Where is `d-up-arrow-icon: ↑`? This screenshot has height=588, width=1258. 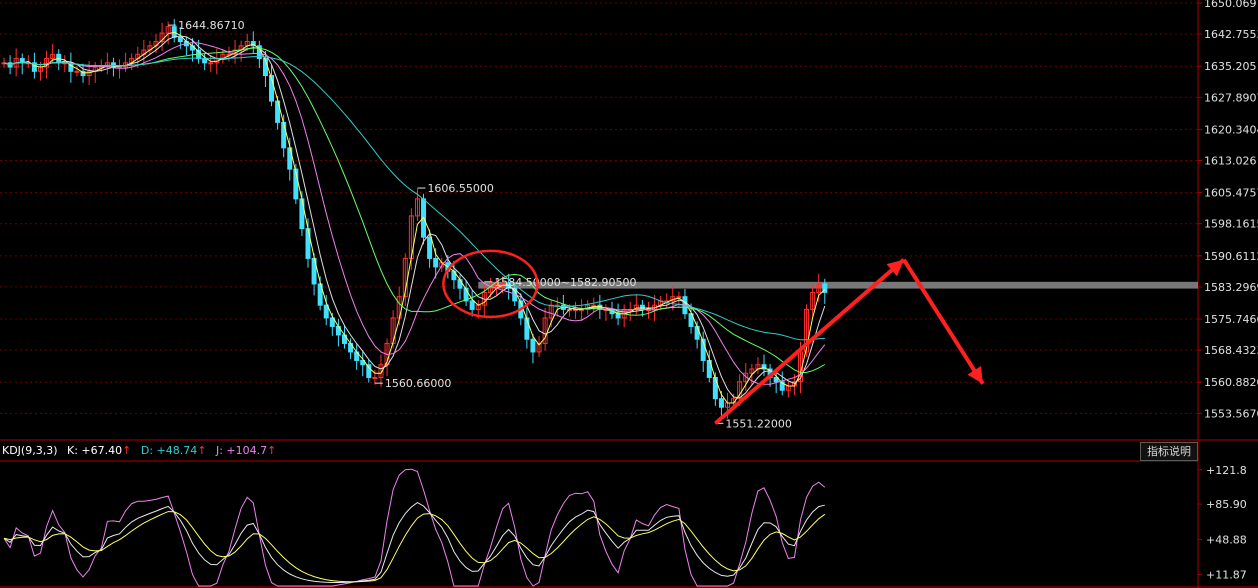 d-up-arrow-icon: ↑ is located at coordinates (202, 450).